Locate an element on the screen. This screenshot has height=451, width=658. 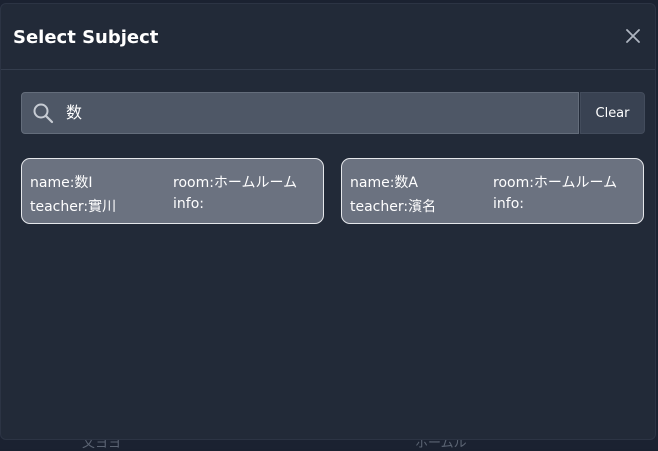
search-input is located at coordinates (316, 113).